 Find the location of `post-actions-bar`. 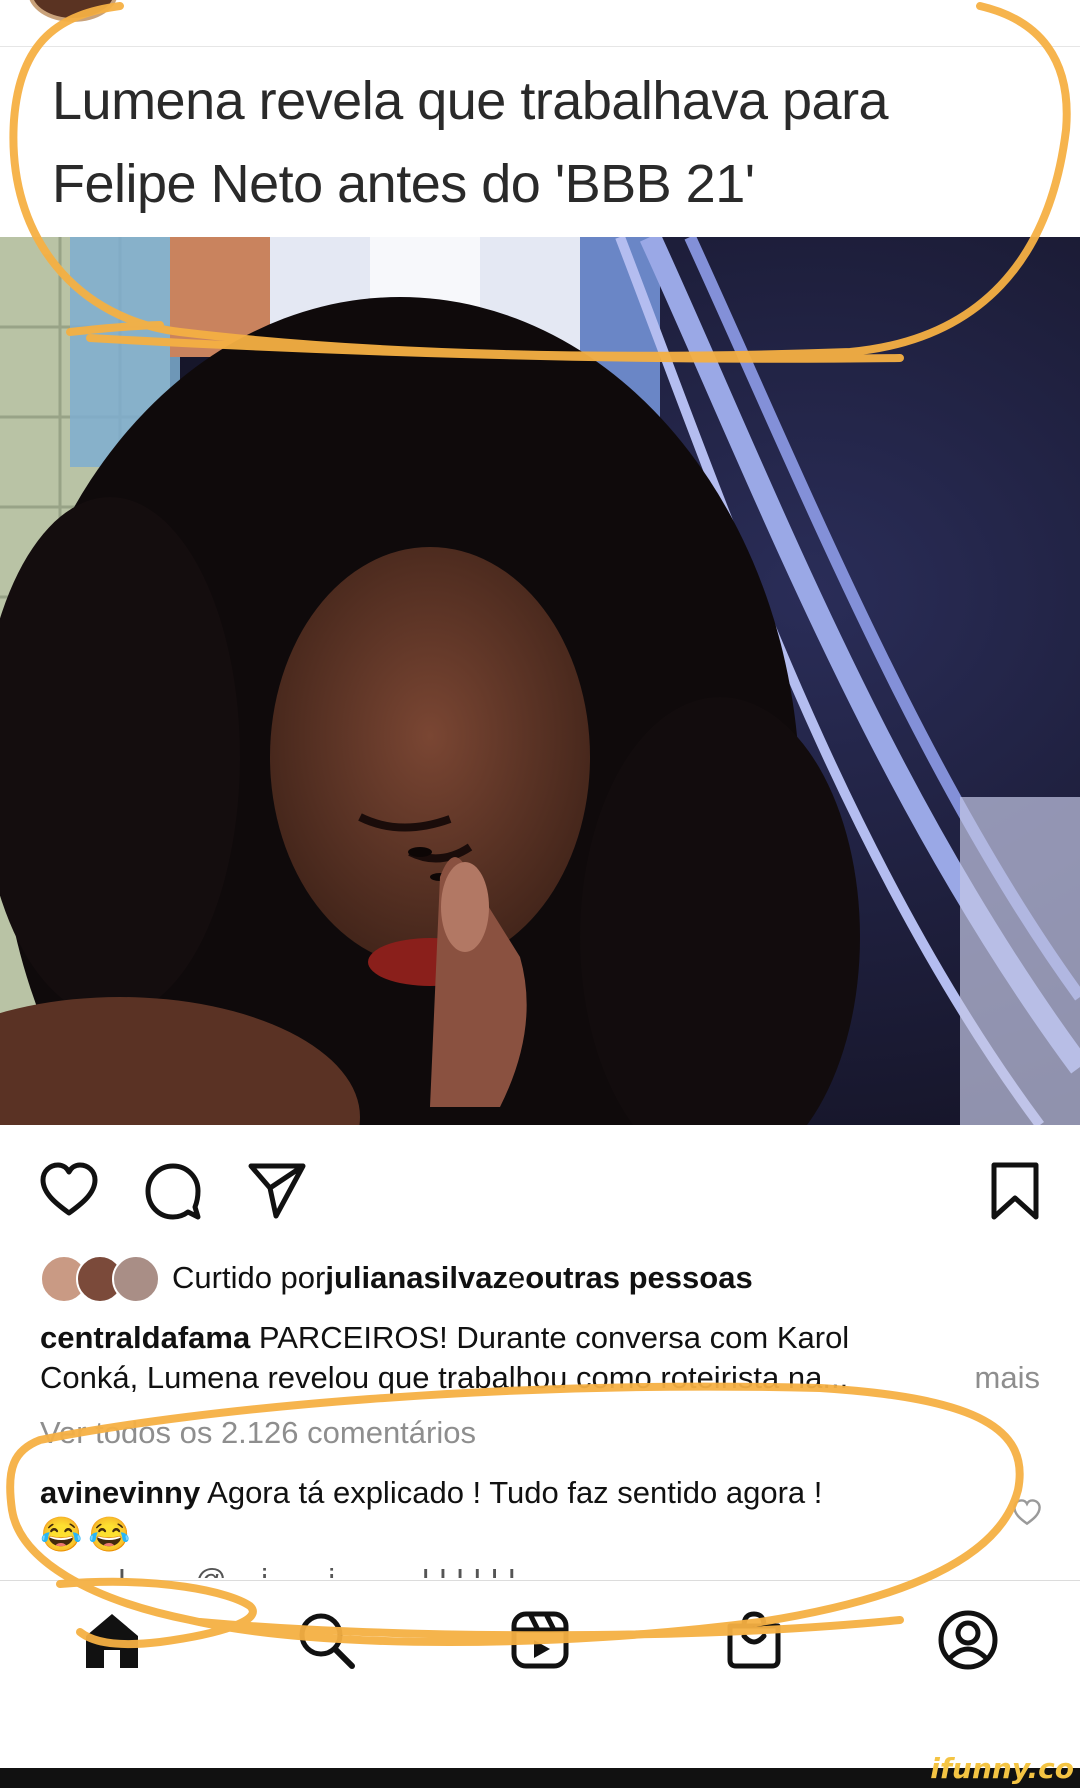

post-actions-bar is located at coordinates (540, 1195).